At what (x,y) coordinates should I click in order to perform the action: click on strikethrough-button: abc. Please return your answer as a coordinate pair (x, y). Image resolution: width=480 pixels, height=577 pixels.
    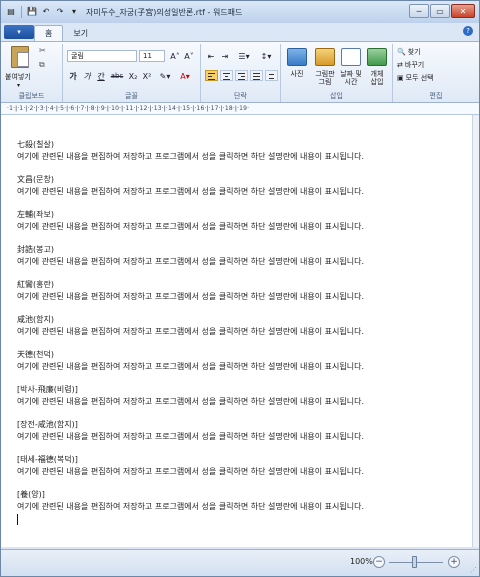
    Looking at the image, I should click on (117, 76).